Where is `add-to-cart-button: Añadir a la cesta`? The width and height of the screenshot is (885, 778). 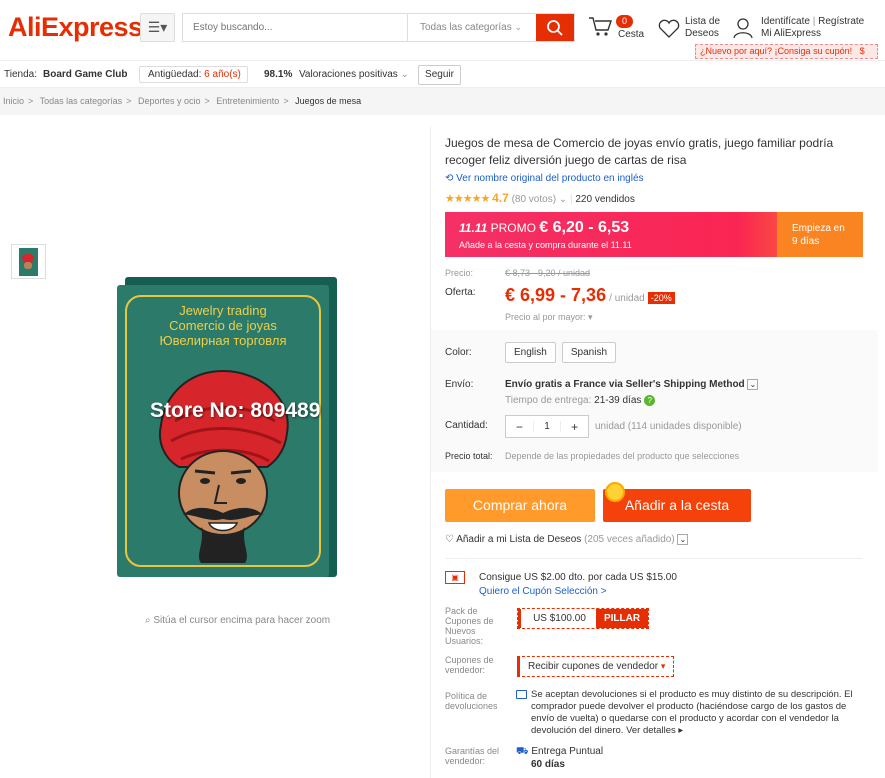
add-to-cart-button: Añadir a la cesta is located at coordinates (677, 505).